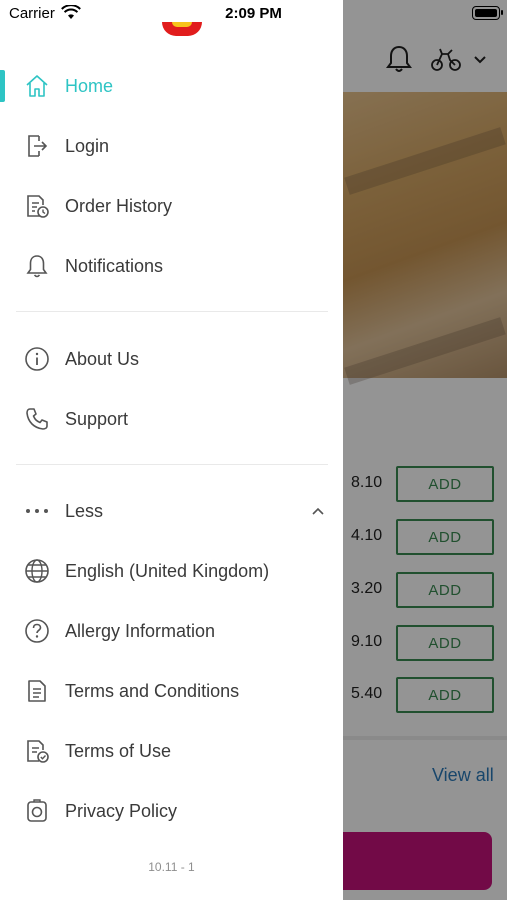 The image size is (507, 900). I want to click on clock: 2:09 PM, so click(253, 13).